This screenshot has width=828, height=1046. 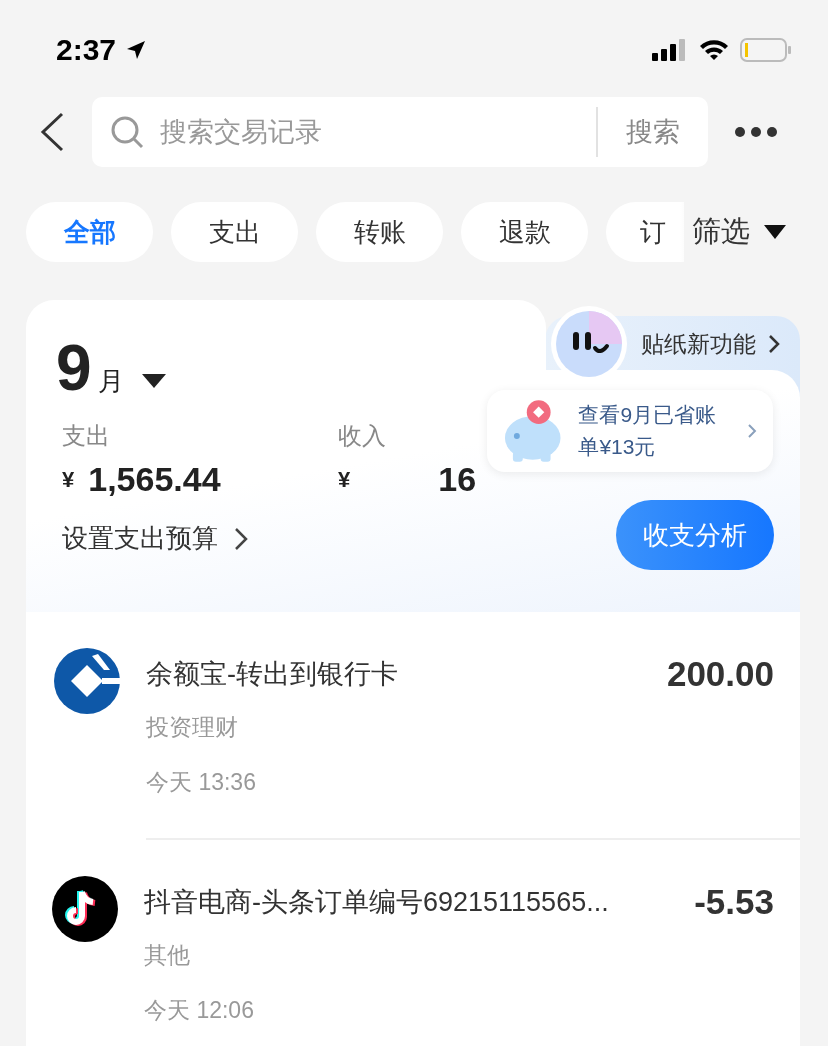 What do you see at coordinates (766, 50) in the screenshot?
I see `battery-icon` at bounding box center [766, 50].